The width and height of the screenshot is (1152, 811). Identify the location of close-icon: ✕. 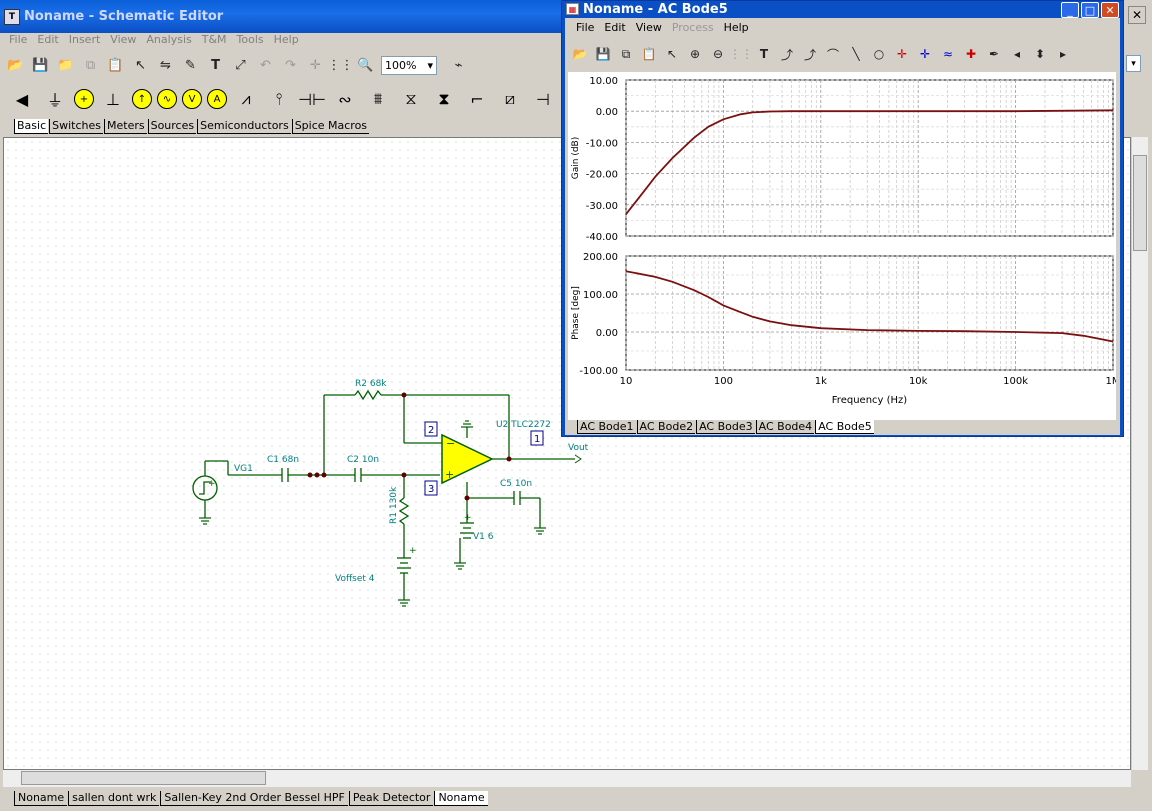
(1110, 10).